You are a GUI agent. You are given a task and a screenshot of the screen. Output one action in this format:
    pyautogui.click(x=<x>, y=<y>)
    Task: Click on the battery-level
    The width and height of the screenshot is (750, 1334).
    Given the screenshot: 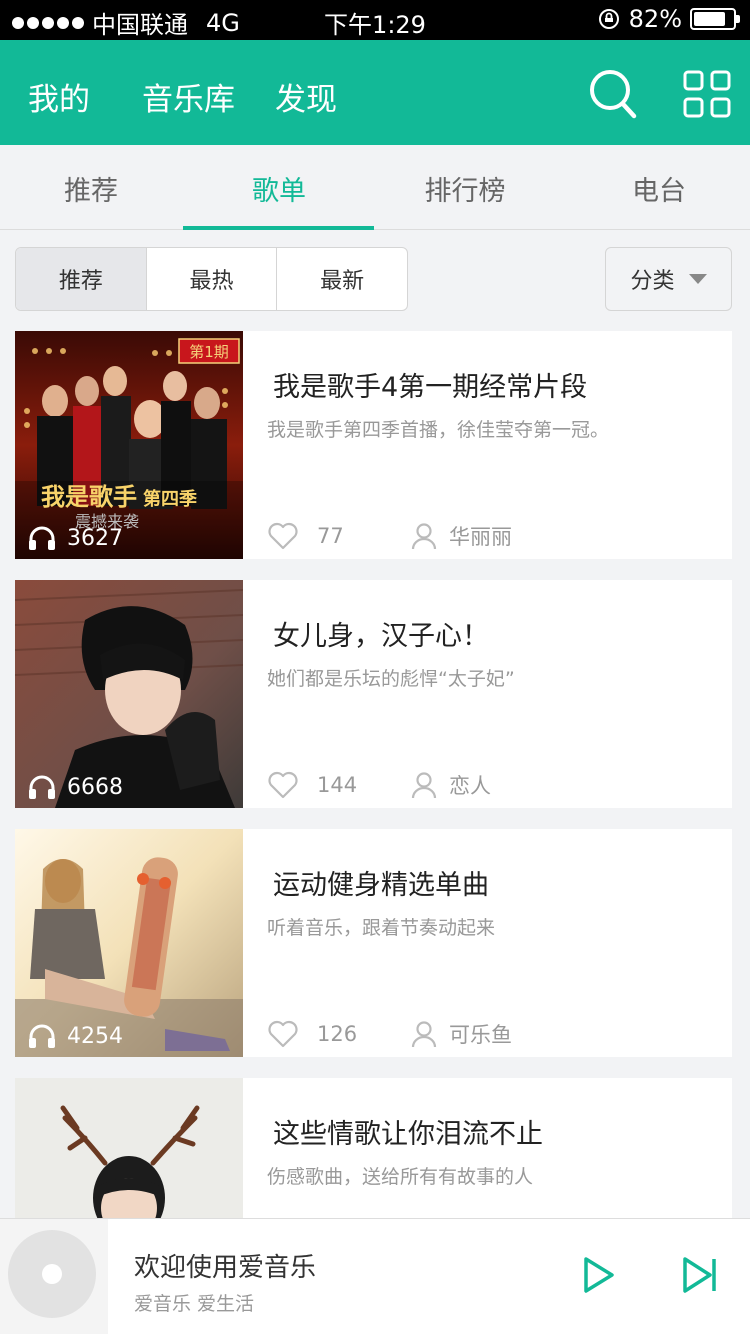 What is the action you would take?
    pyautogui.click(x=710, y=19)
    